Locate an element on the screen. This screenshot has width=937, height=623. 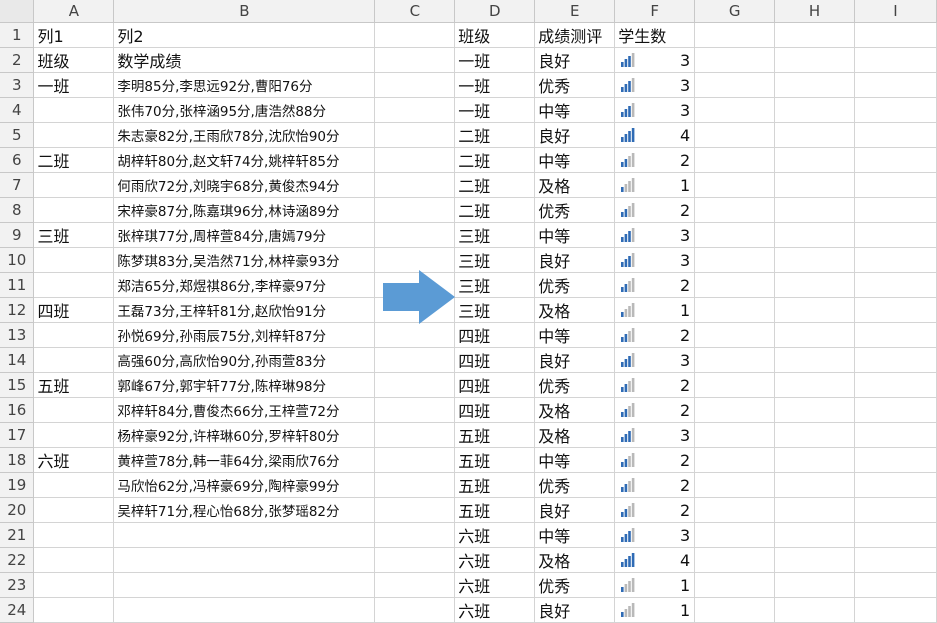
row-header: 2 is located at coordinates (17, 60).